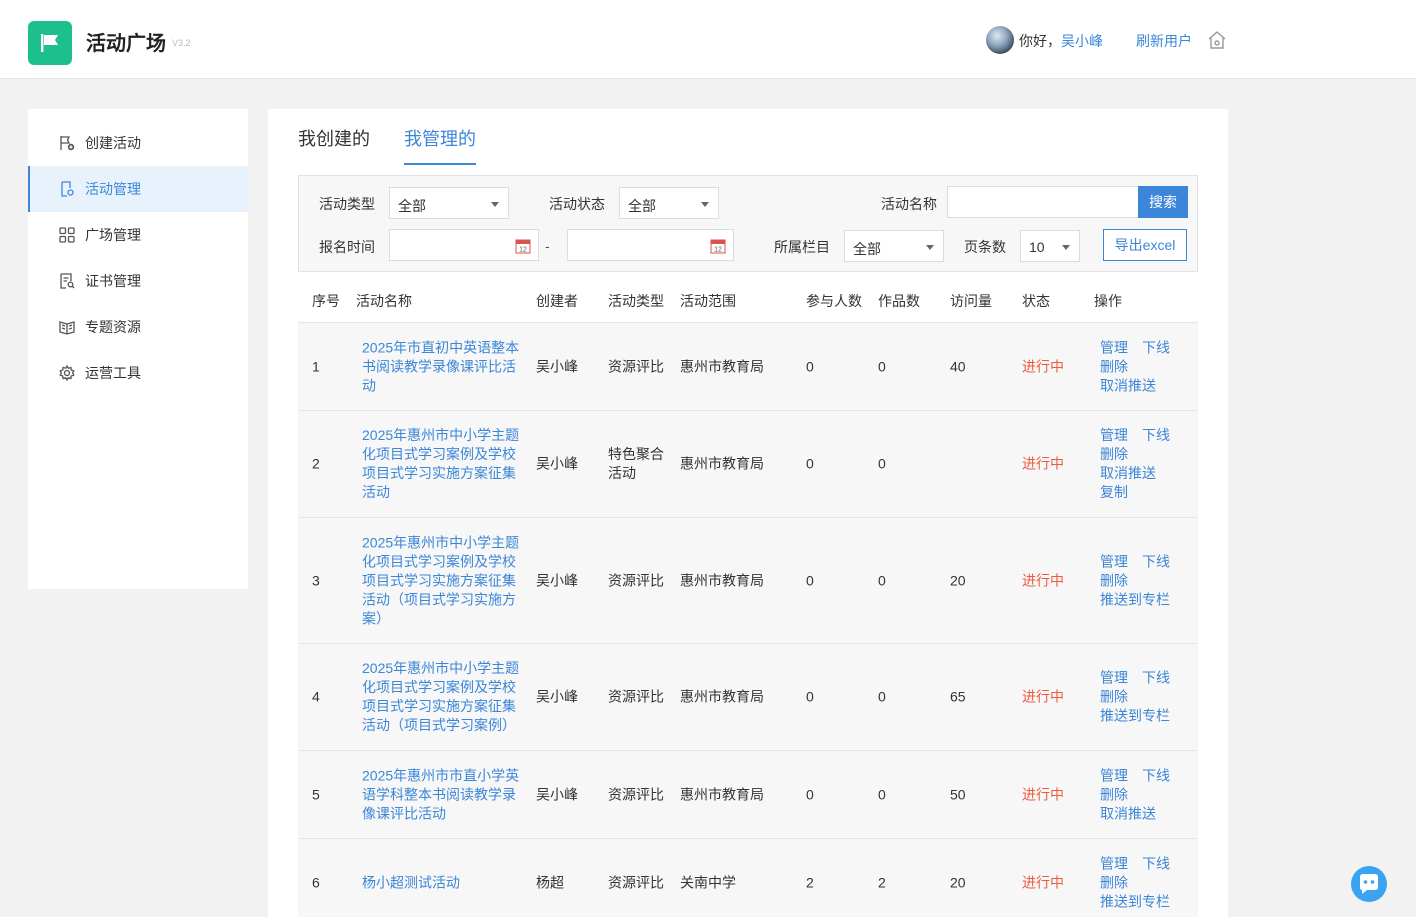 The width and height of the screenshot is (1416, 917). Describe the element at coordinates (1217, 41) in the screenshot. I see `home-icon` at that location.